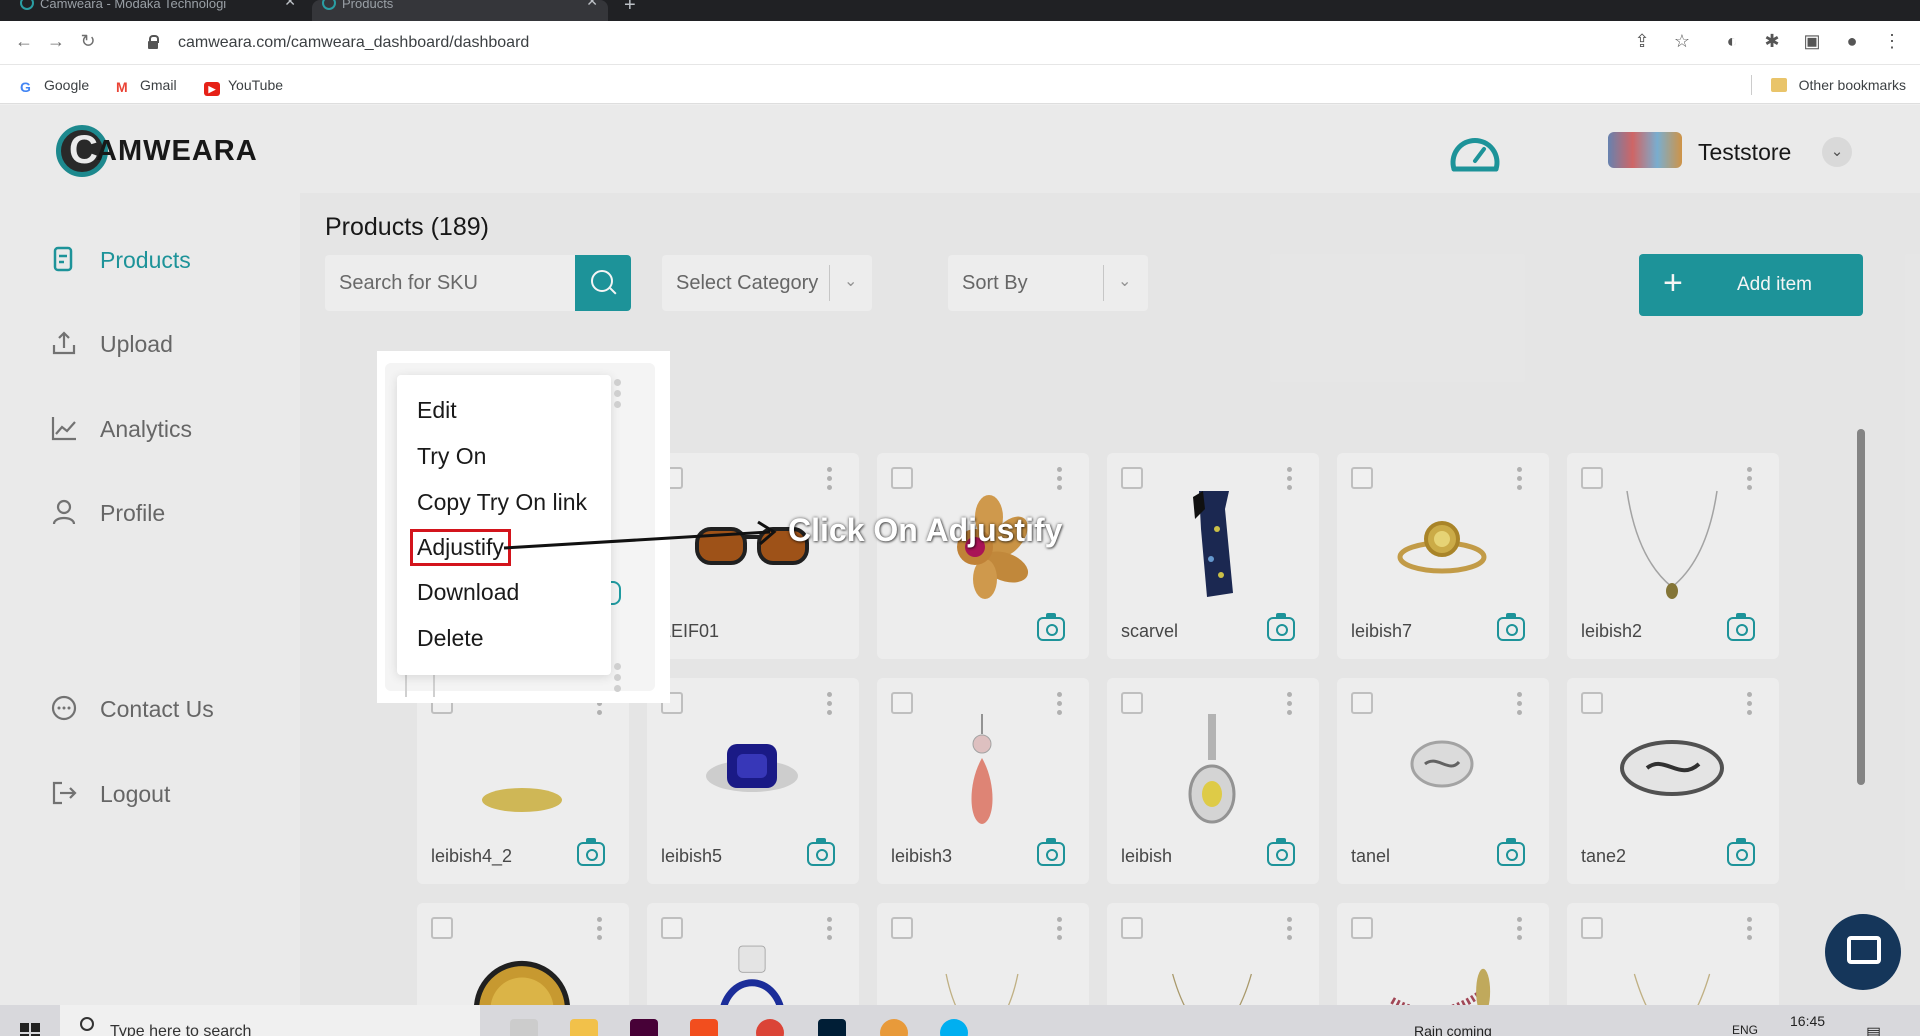  Describe the element at coordinates (1838, 85) in the screenshot. I see `other-bookmarks: Other bookmarks` at that location.